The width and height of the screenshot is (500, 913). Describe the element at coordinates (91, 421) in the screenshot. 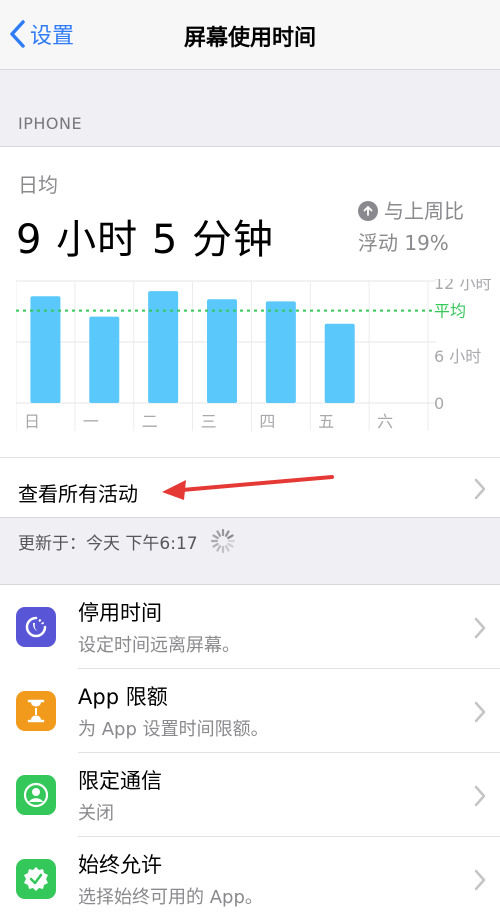

I see `x-tick-label: 一` at that location.